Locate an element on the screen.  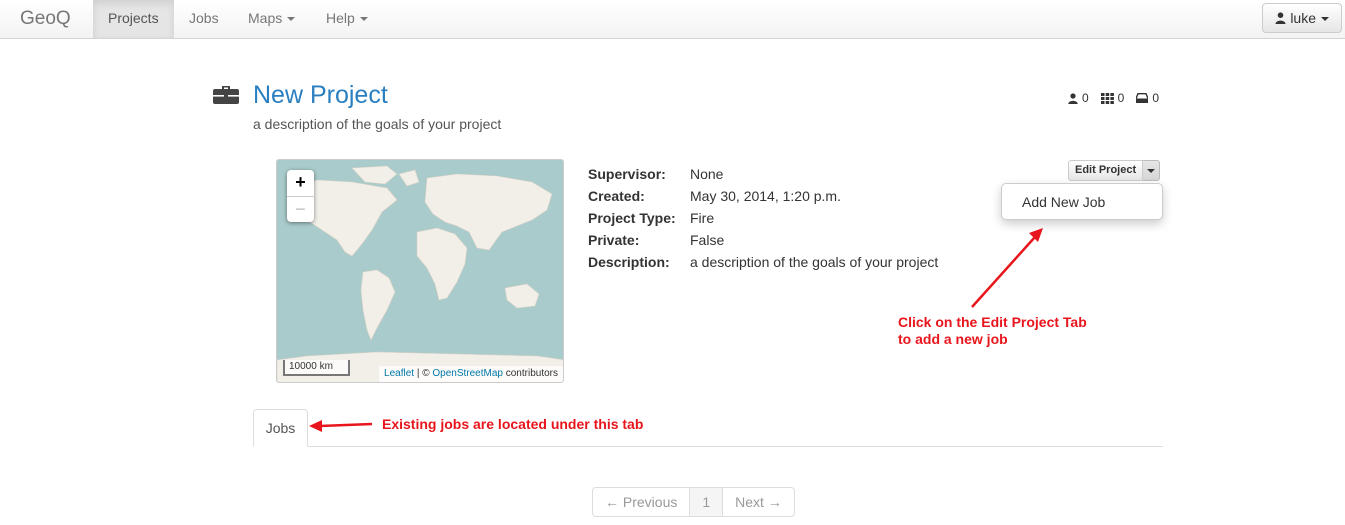
arrow-to-jobs-tab is located at coordinates (341, 426).